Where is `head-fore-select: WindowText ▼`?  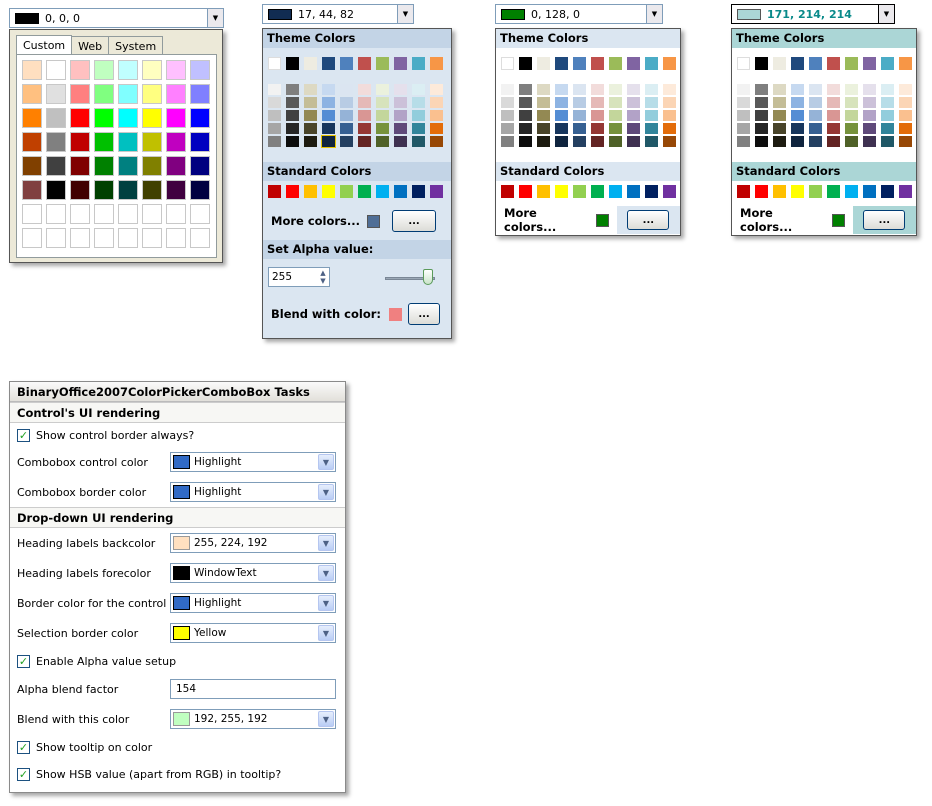
head-fore-select: WindowText ▼ is located at coordinates (253, 573).